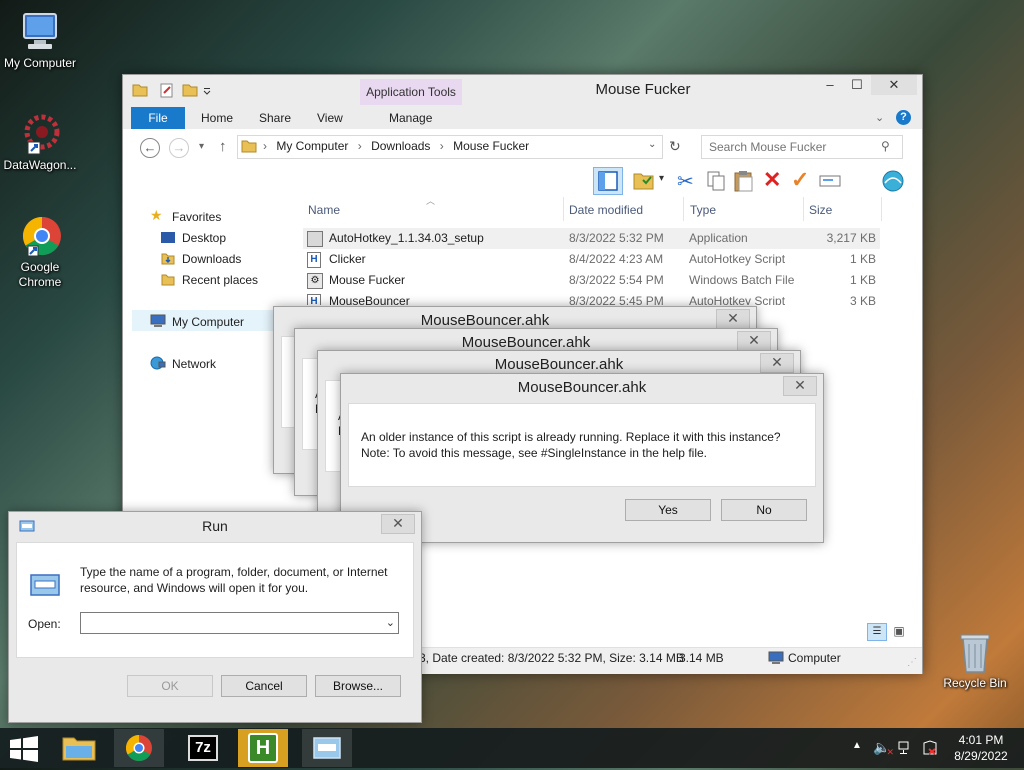 This screenshot has width=1024, height=770. What do you see at coordinates (264, 686) in the screenshot?
I see `cancel-button: Cancel` at bounding box center [264, 686].